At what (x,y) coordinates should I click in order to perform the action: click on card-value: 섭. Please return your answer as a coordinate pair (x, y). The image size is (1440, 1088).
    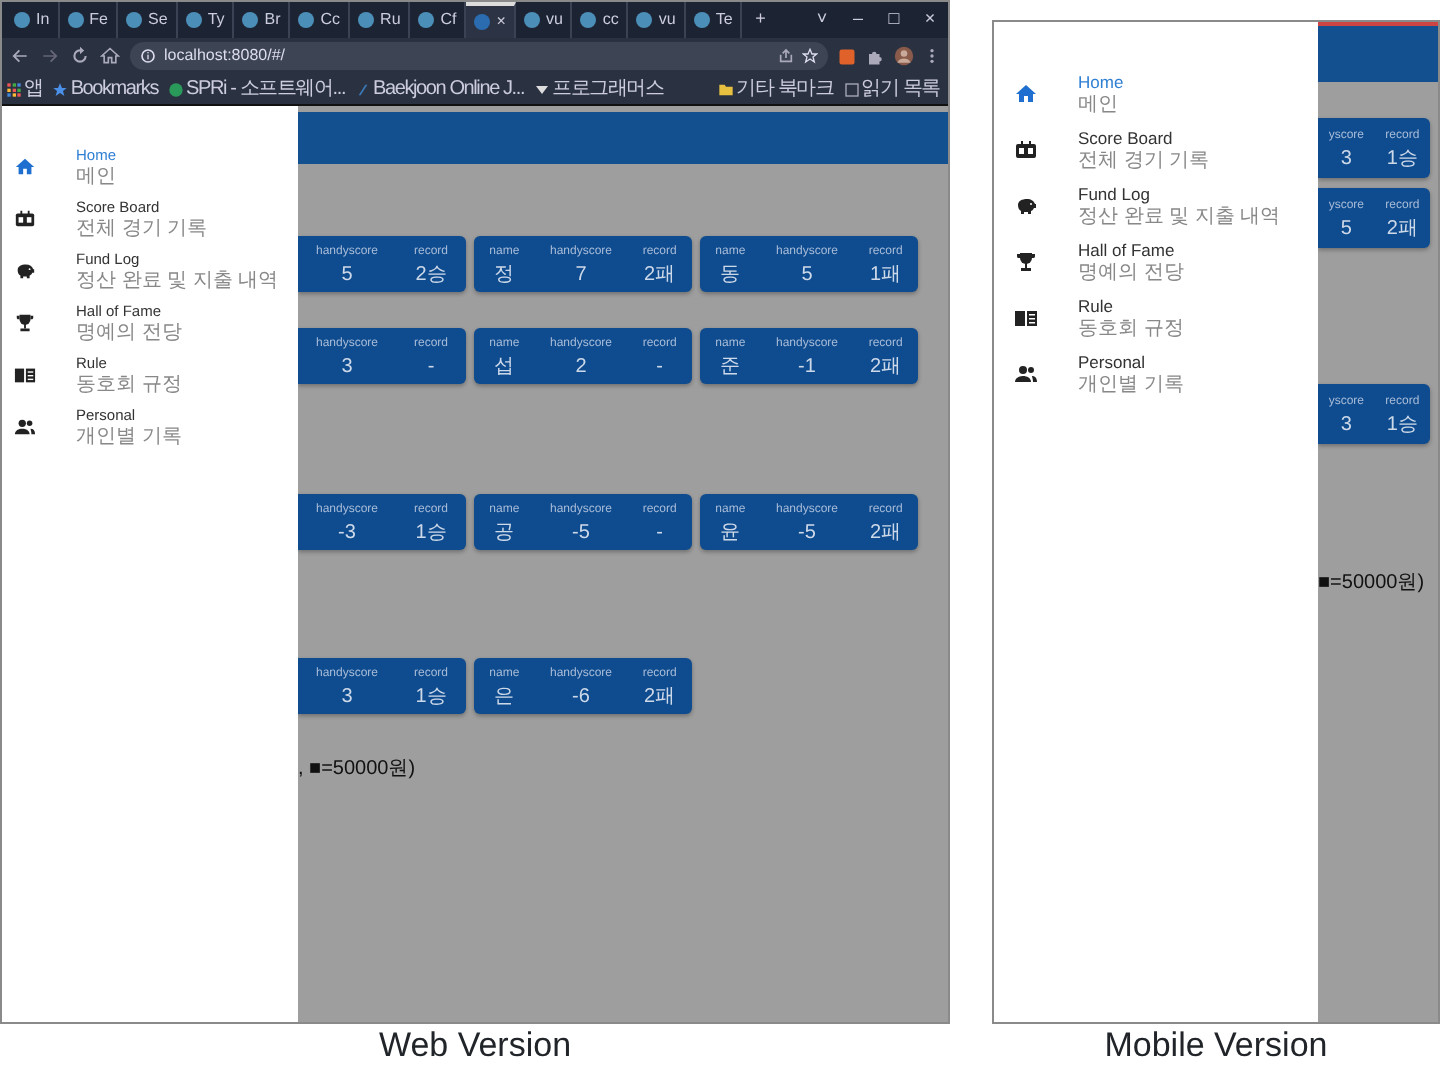
    Looking at the image, I should click on (504, 368).